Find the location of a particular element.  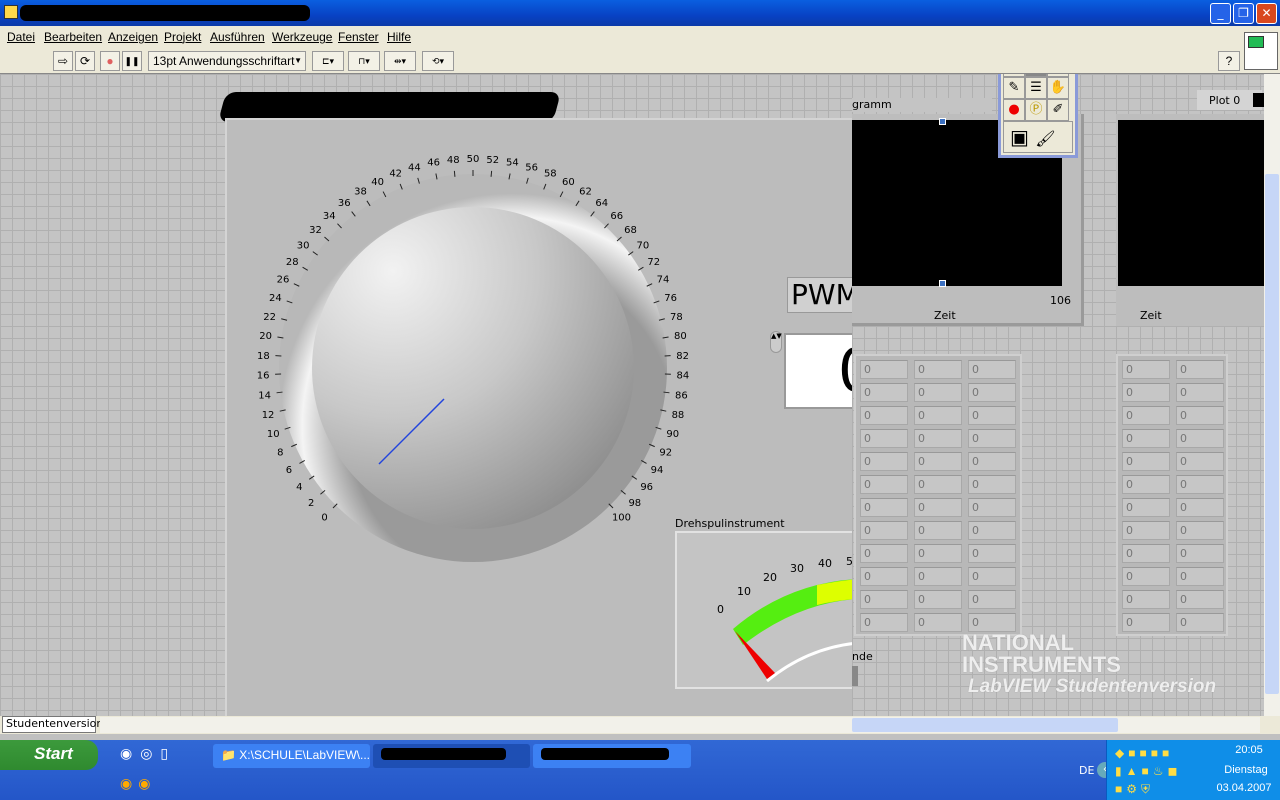

partial-control is located at coordinates (855, 676).